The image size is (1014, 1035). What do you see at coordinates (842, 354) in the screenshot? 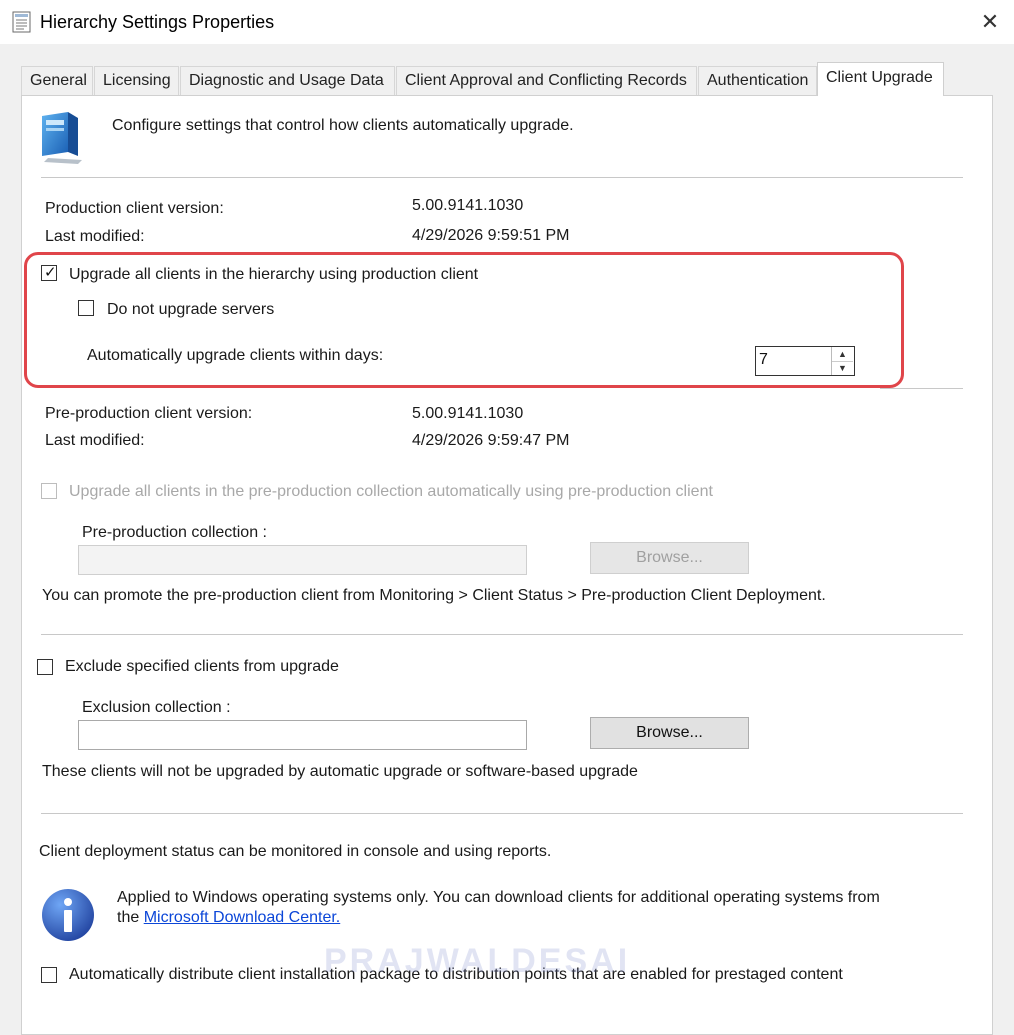
I see `spin-up-icon: ▲` at bounding box center [842, 354].